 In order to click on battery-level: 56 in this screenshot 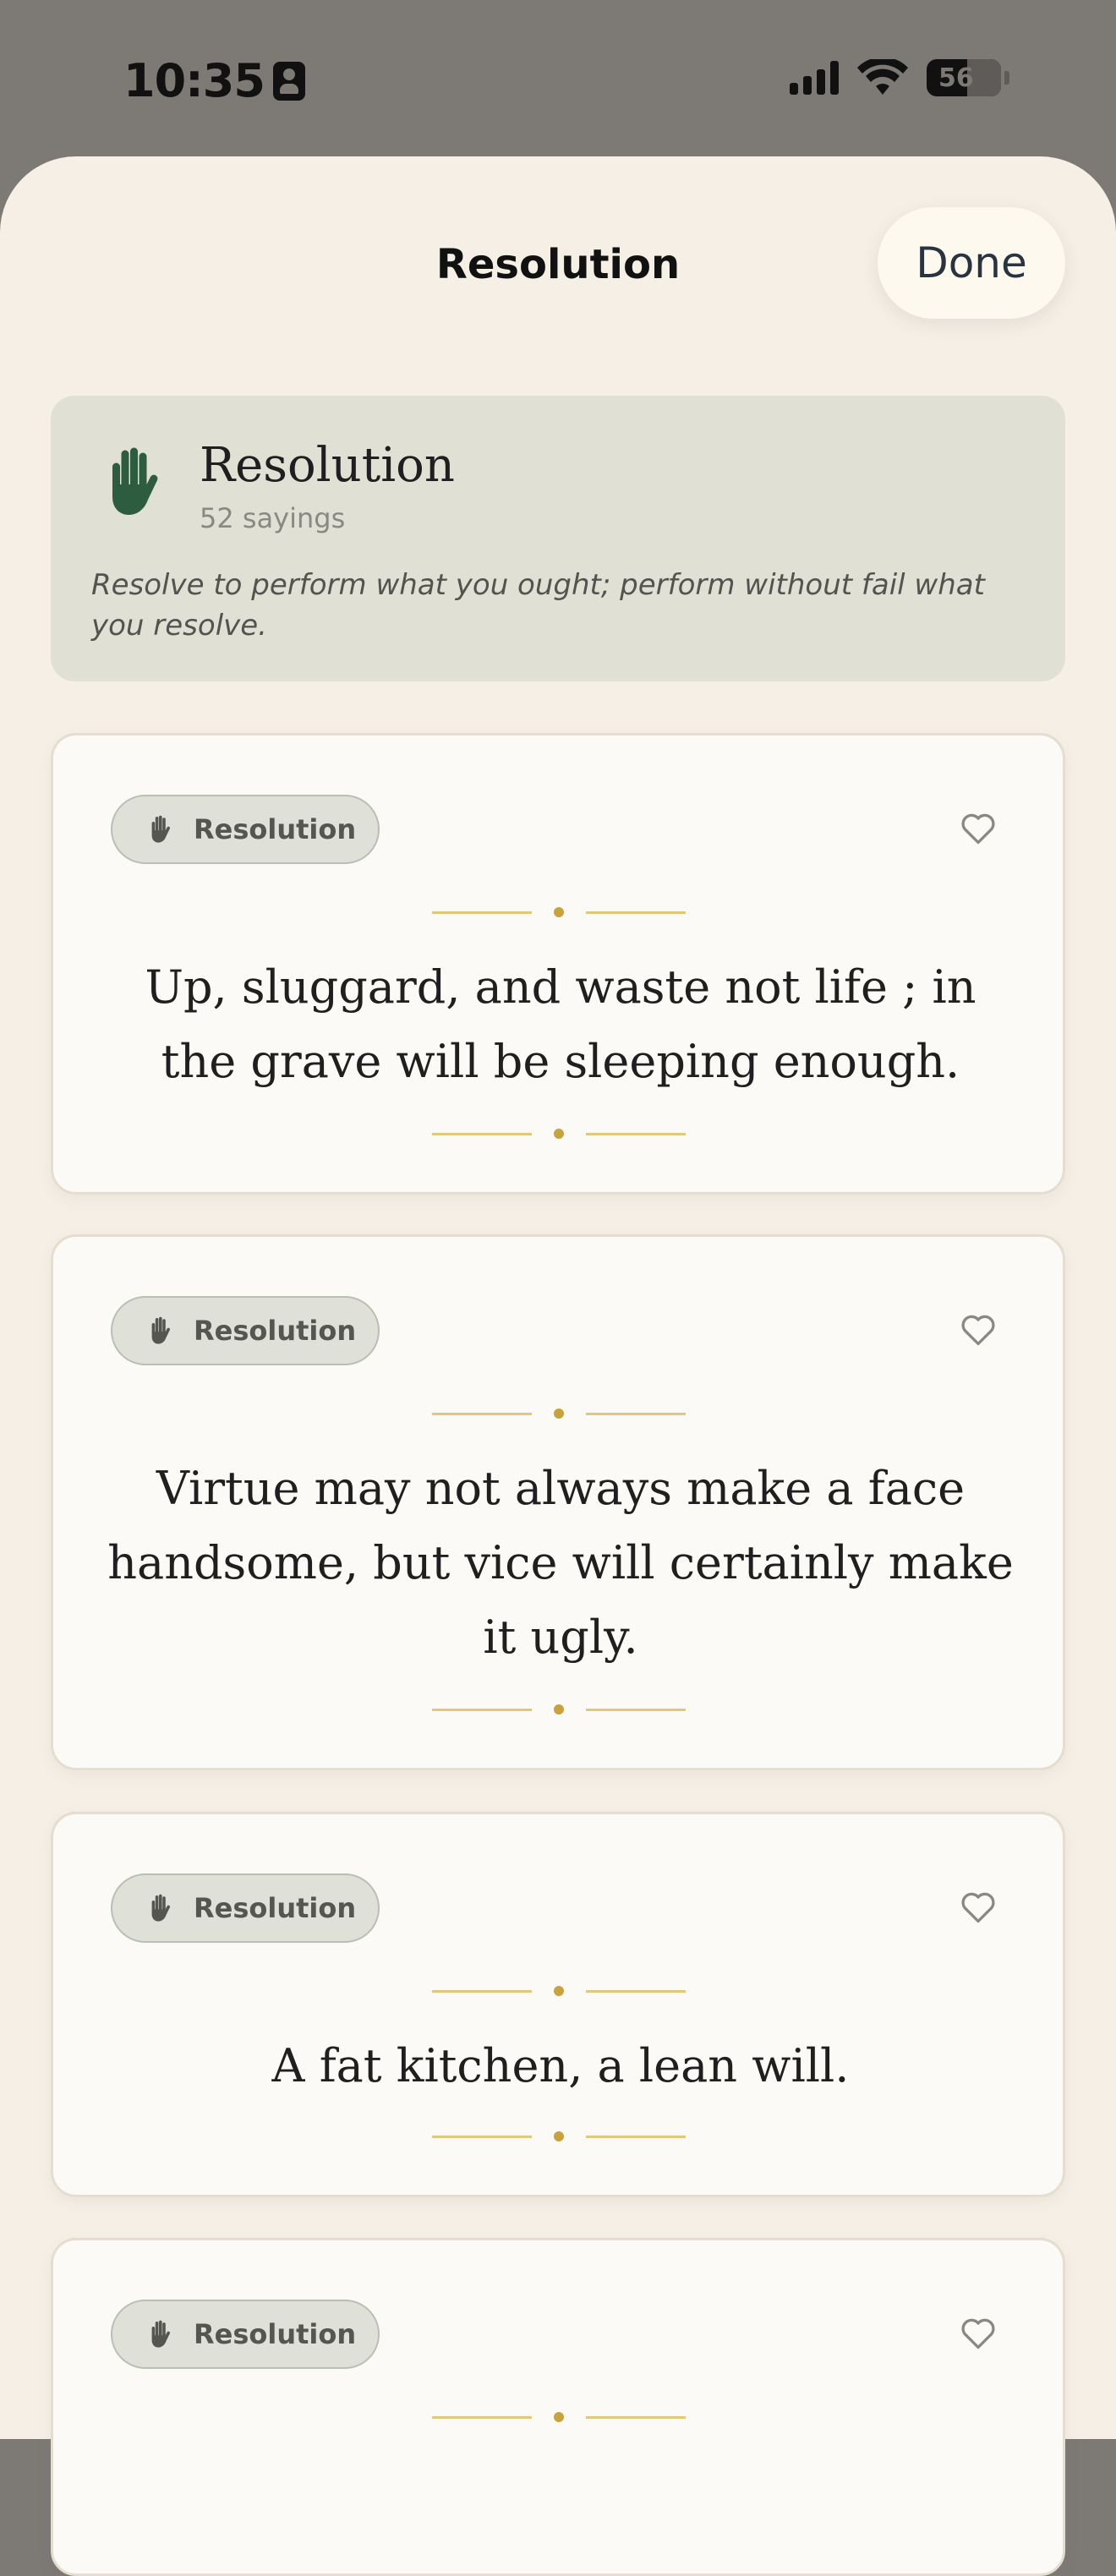, I will do `click(956, 78)`.